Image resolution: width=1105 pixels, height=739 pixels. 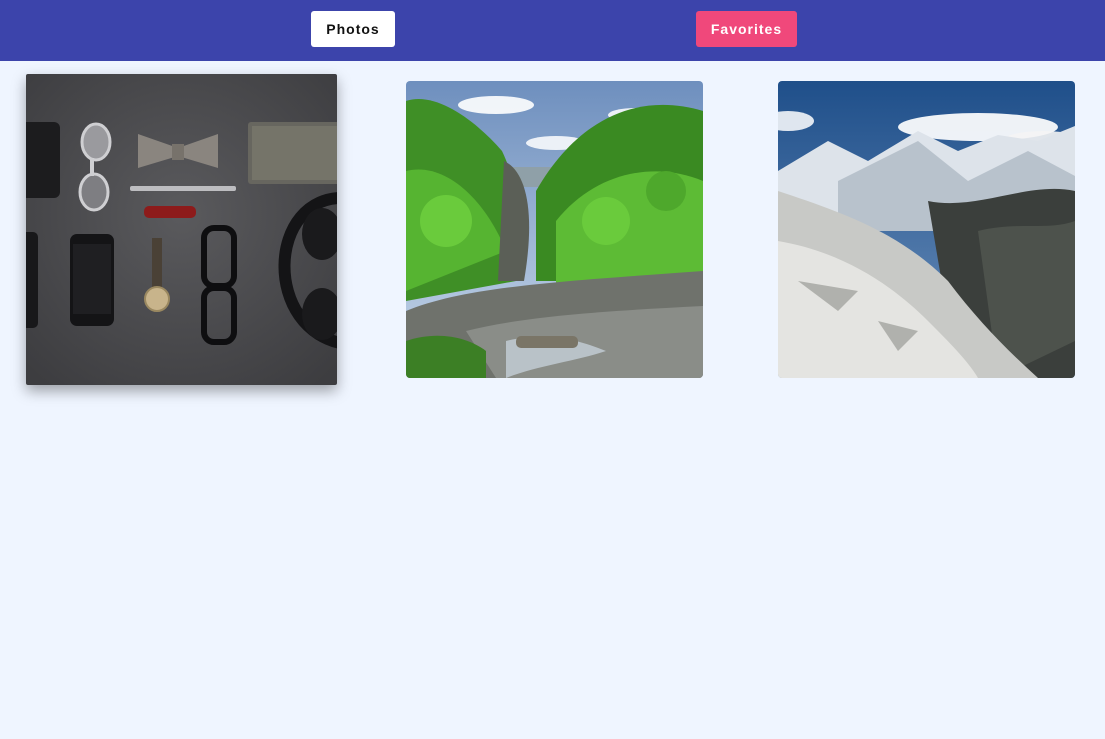 I want to click on forest-photo-image, so click(x=554, y=229).